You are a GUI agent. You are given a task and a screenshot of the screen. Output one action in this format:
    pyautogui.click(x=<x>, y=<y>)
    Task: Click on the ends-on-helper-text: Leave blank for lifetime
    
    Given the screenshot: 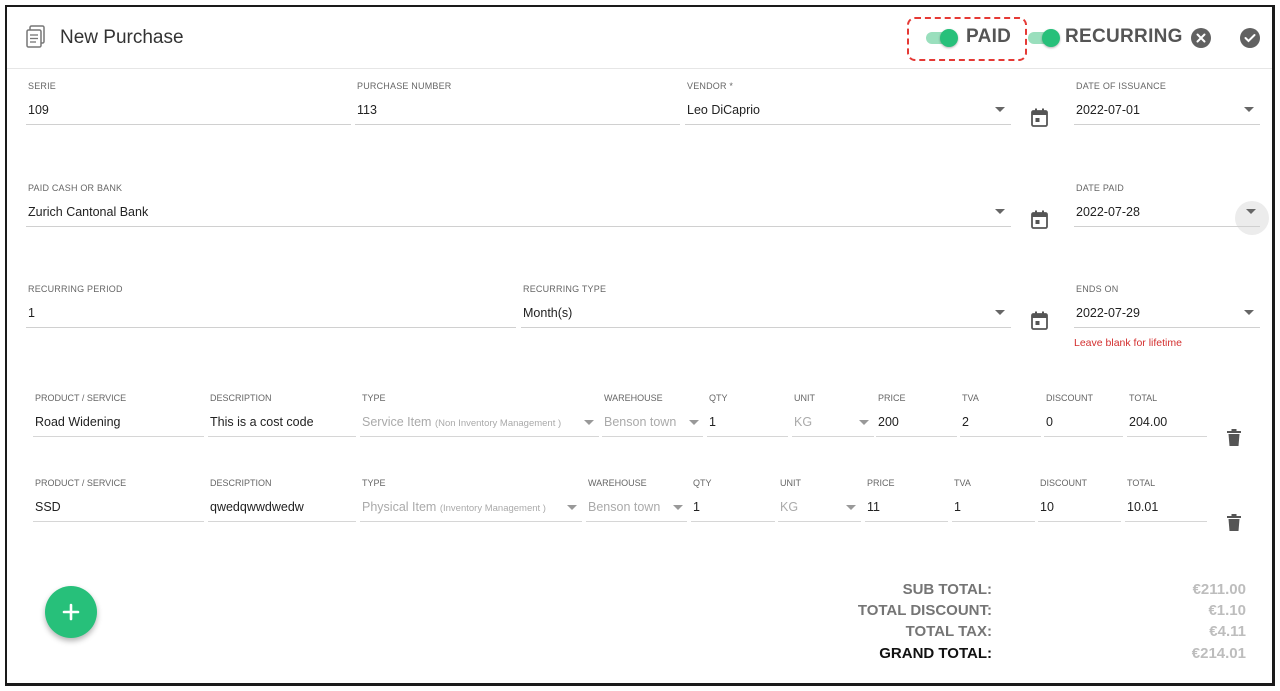 What is the action you would take?
    pyautogui.click(x=1128, y=343)
    